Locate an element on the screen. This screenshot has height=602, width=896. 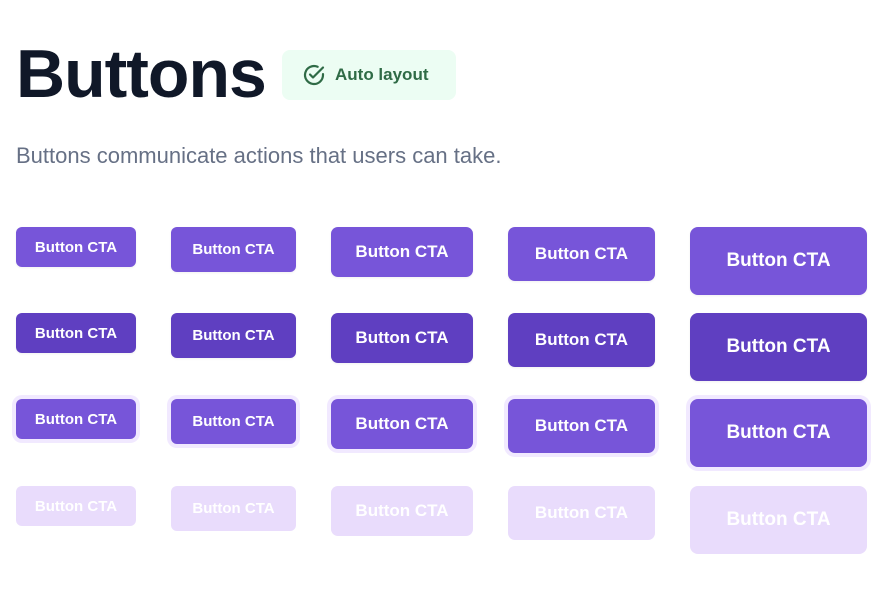
button-cta-md-disabled: Button CTA is located at coordinates (233, 508).